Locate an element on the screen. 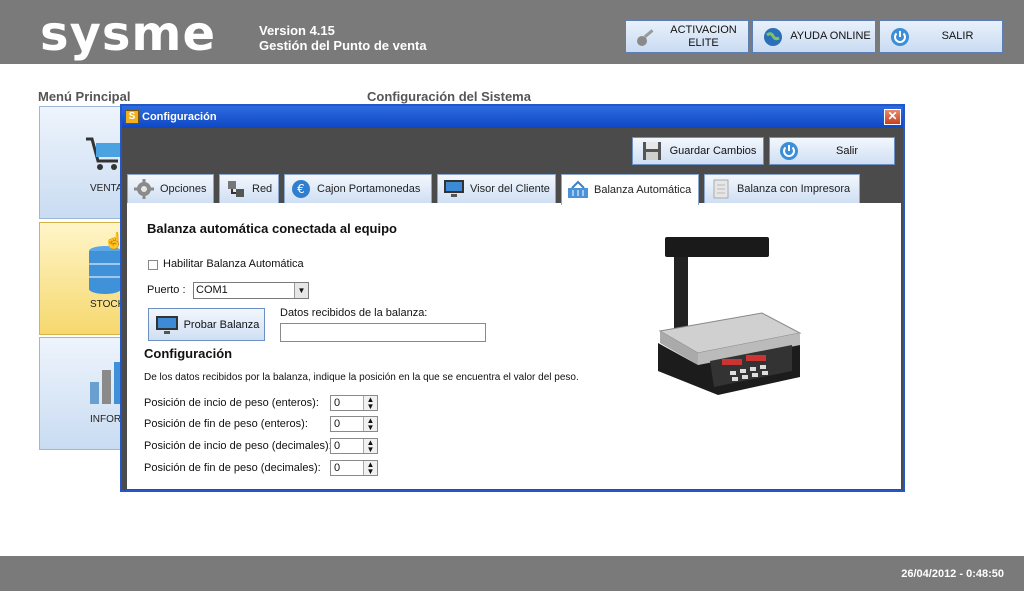 This screenshot has width=1024, height=591. tab-balanza-impresora: Balanza con Impresora is located at coordinates (782, 188).